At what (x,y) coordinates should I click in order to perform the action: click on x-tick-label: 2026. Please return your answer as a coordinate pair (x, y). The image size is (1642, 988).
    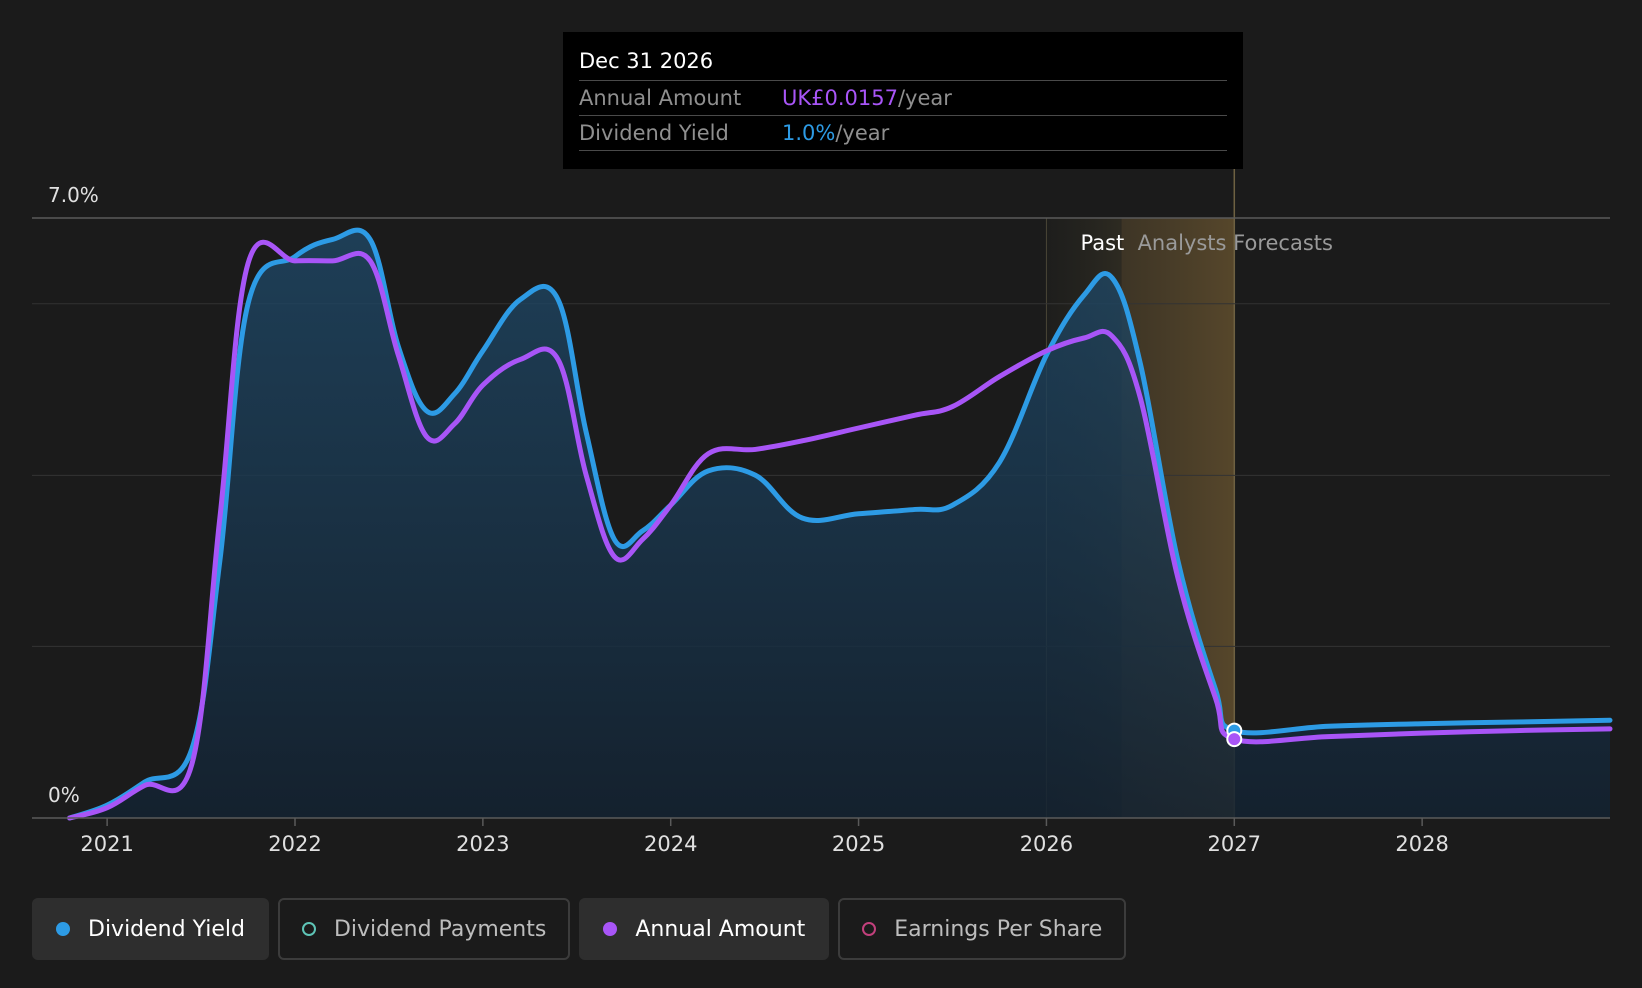
    Looking at the image, I should click on (1046, 844).